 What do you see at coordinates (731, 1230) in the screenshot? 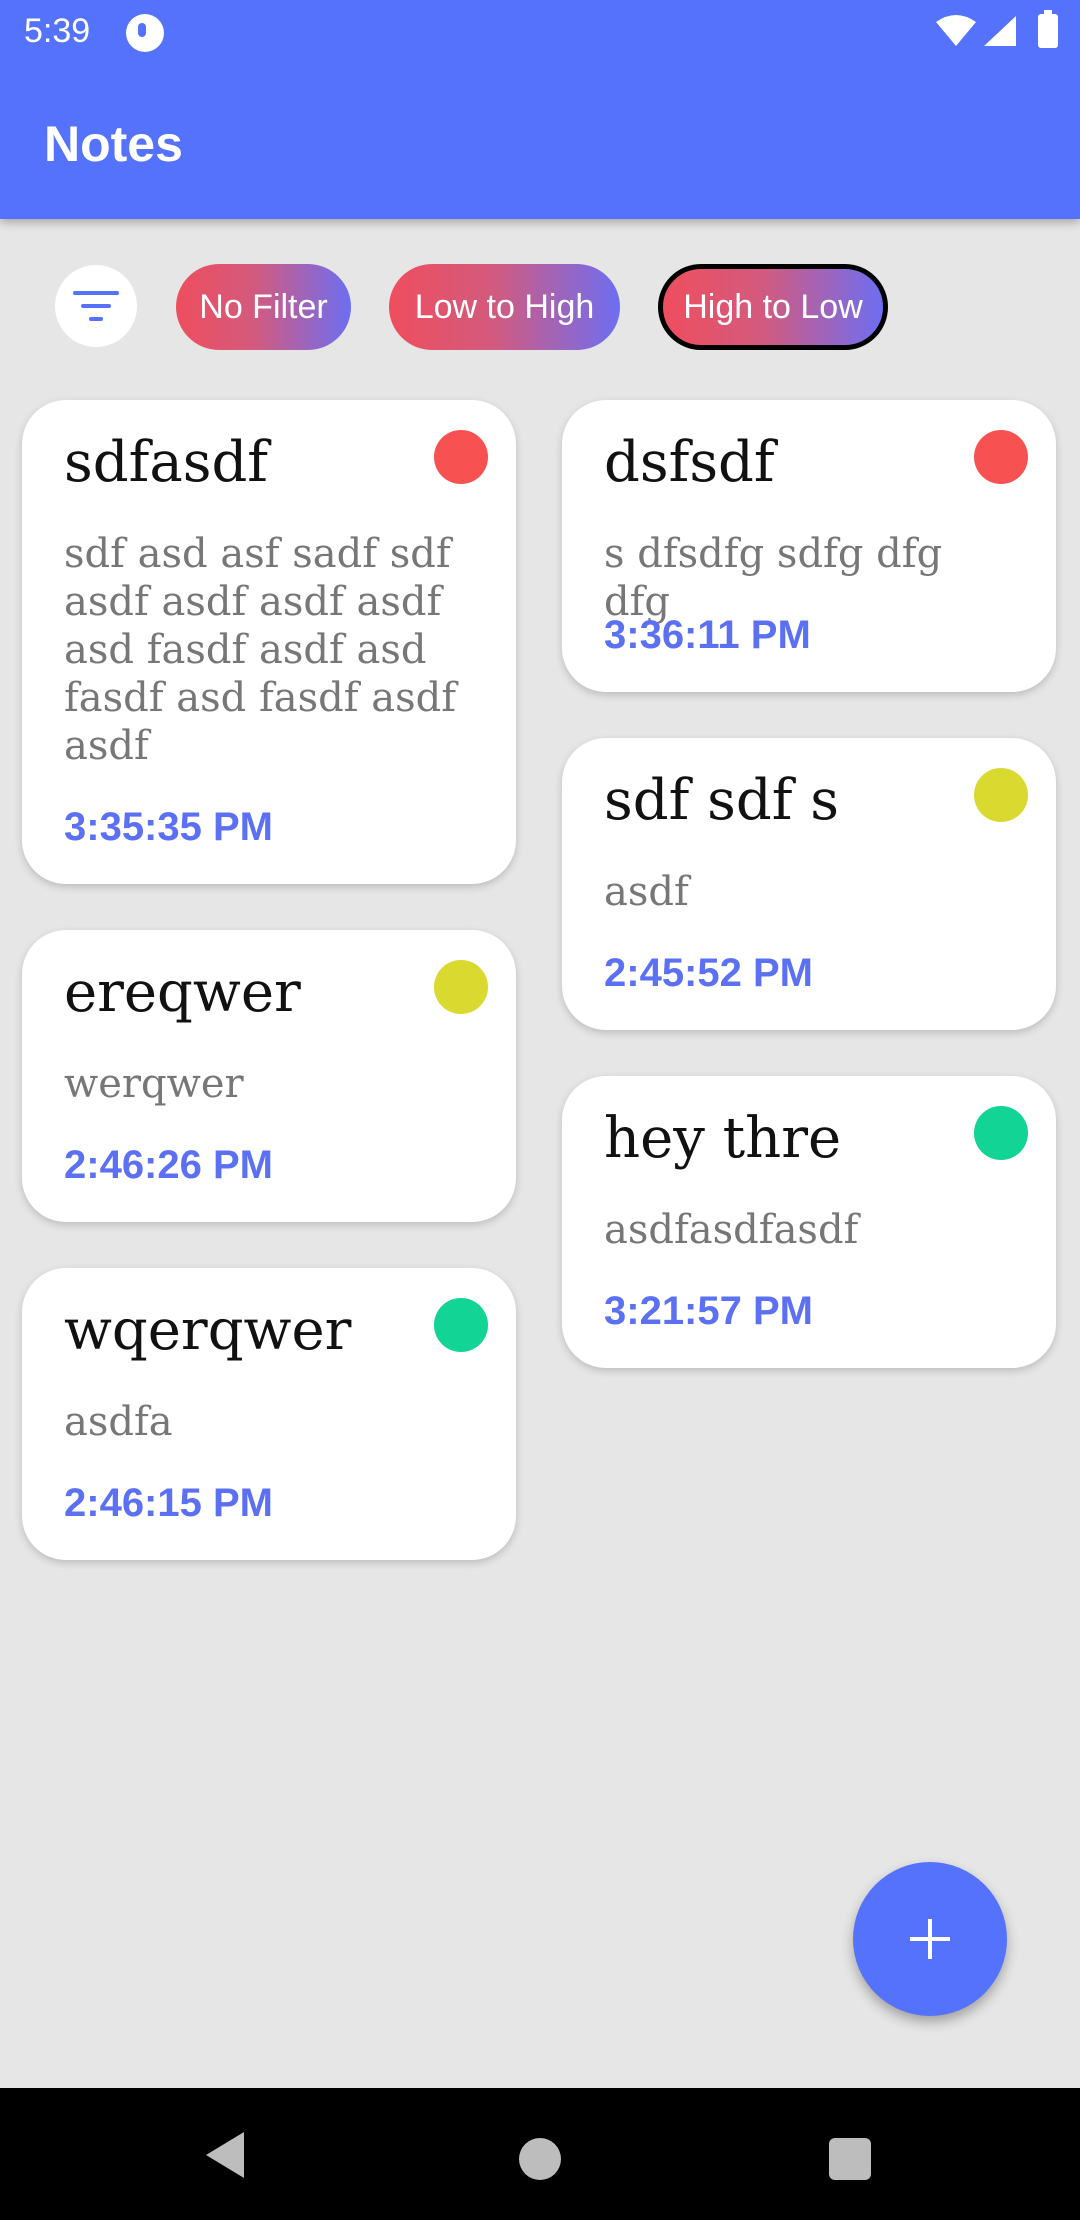
I see `note-body: asdfasdfasdf` at bounding box center [731, 1230].